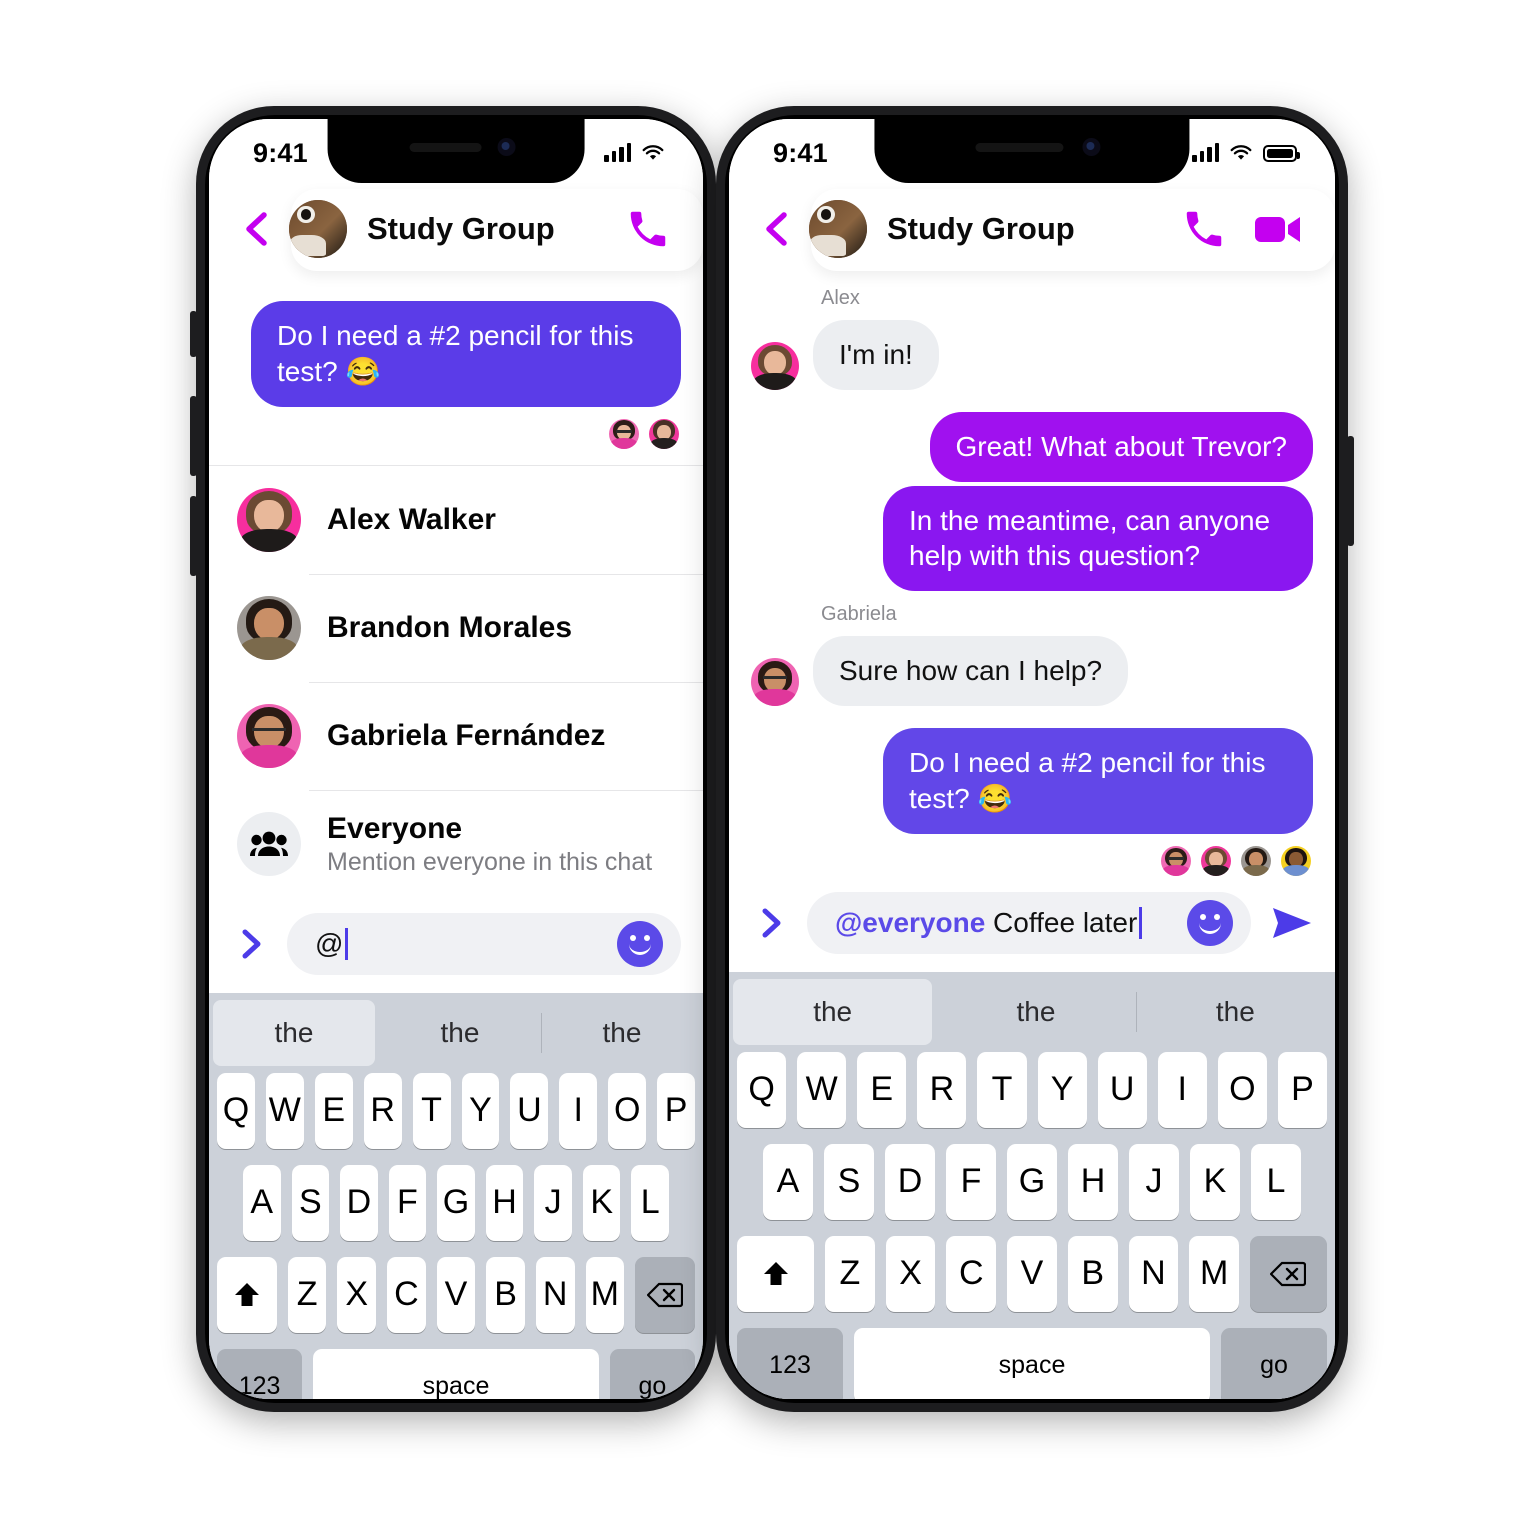 The image size is (1536, 1518). I want to click on list-item: Alex Walker, so click(456, 520).